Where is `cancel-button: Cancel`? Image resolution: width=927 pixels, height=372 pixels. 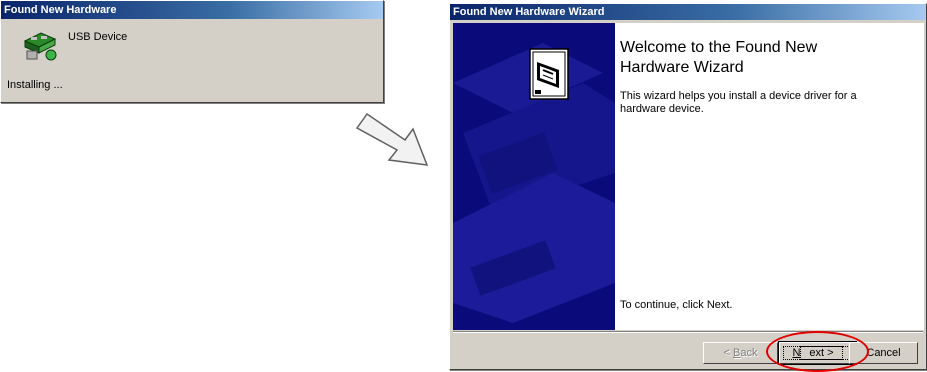
cancel-button: Cancel is located at coordinates (883, 353).